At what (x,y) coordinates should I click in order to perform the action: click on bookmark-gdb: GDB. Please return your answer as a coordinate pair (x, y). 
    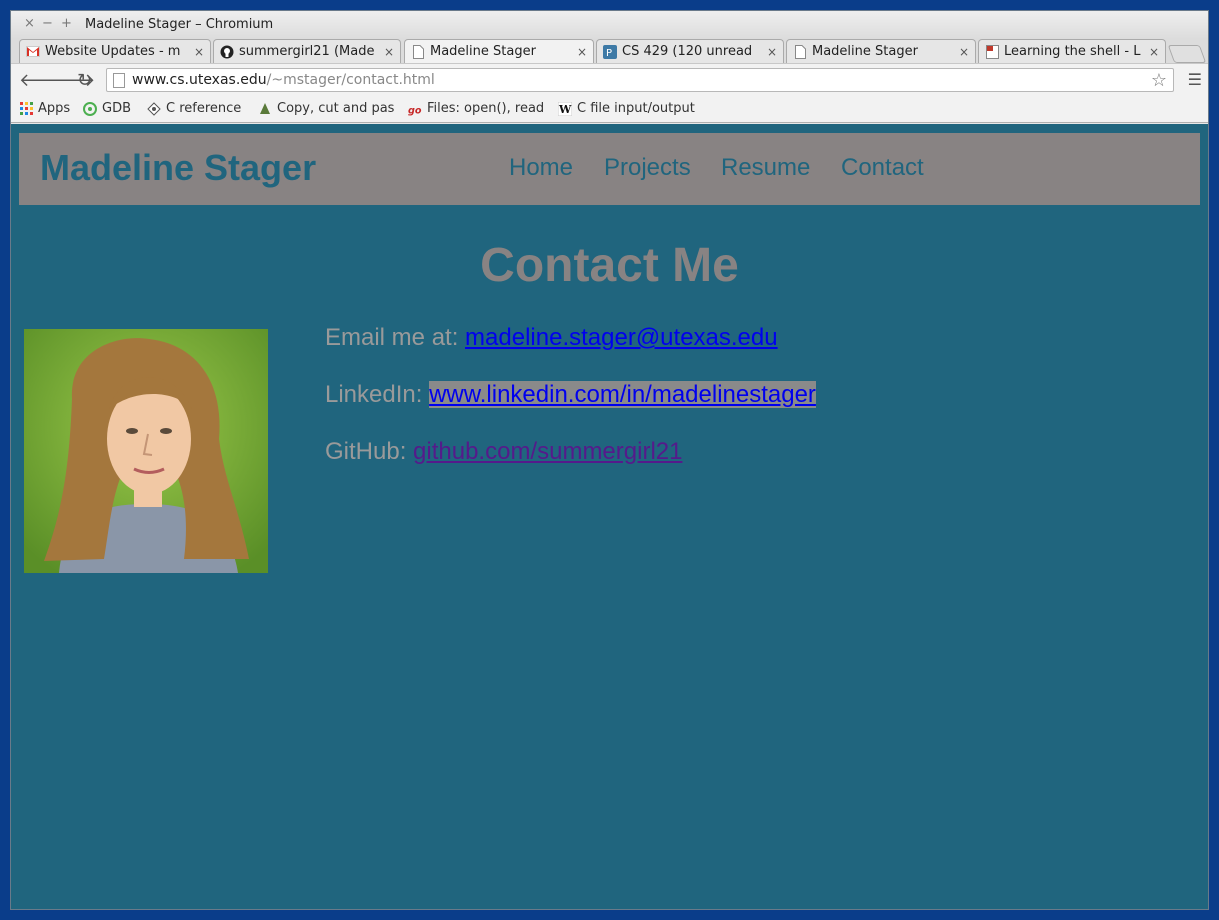
    Looking at the image, I should click on (107, 108).